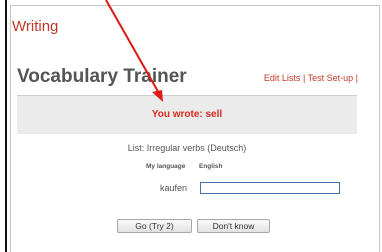 Image resolution: width=382 pixels, height=252 pixels. What do you see at coordinates (133, 48) in the screenshot?
I see `arrow-line` at bounding box center [133, 48].